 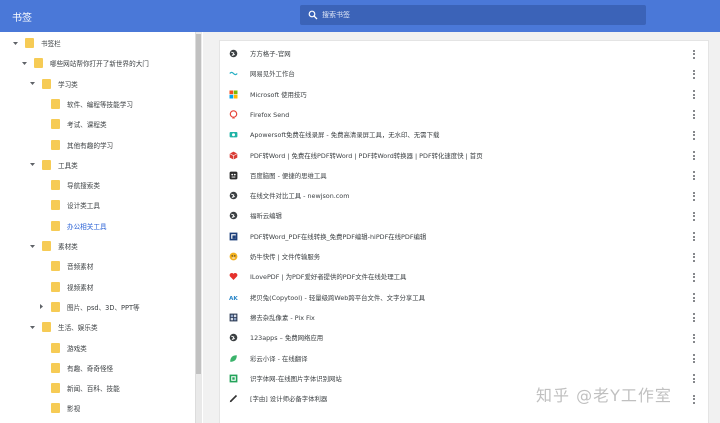 What do you see at coordinates (464, 95) in the screenshot?
I see `bookmark-row: Microsoft 使用技巧` at bounding box center [464, 95].